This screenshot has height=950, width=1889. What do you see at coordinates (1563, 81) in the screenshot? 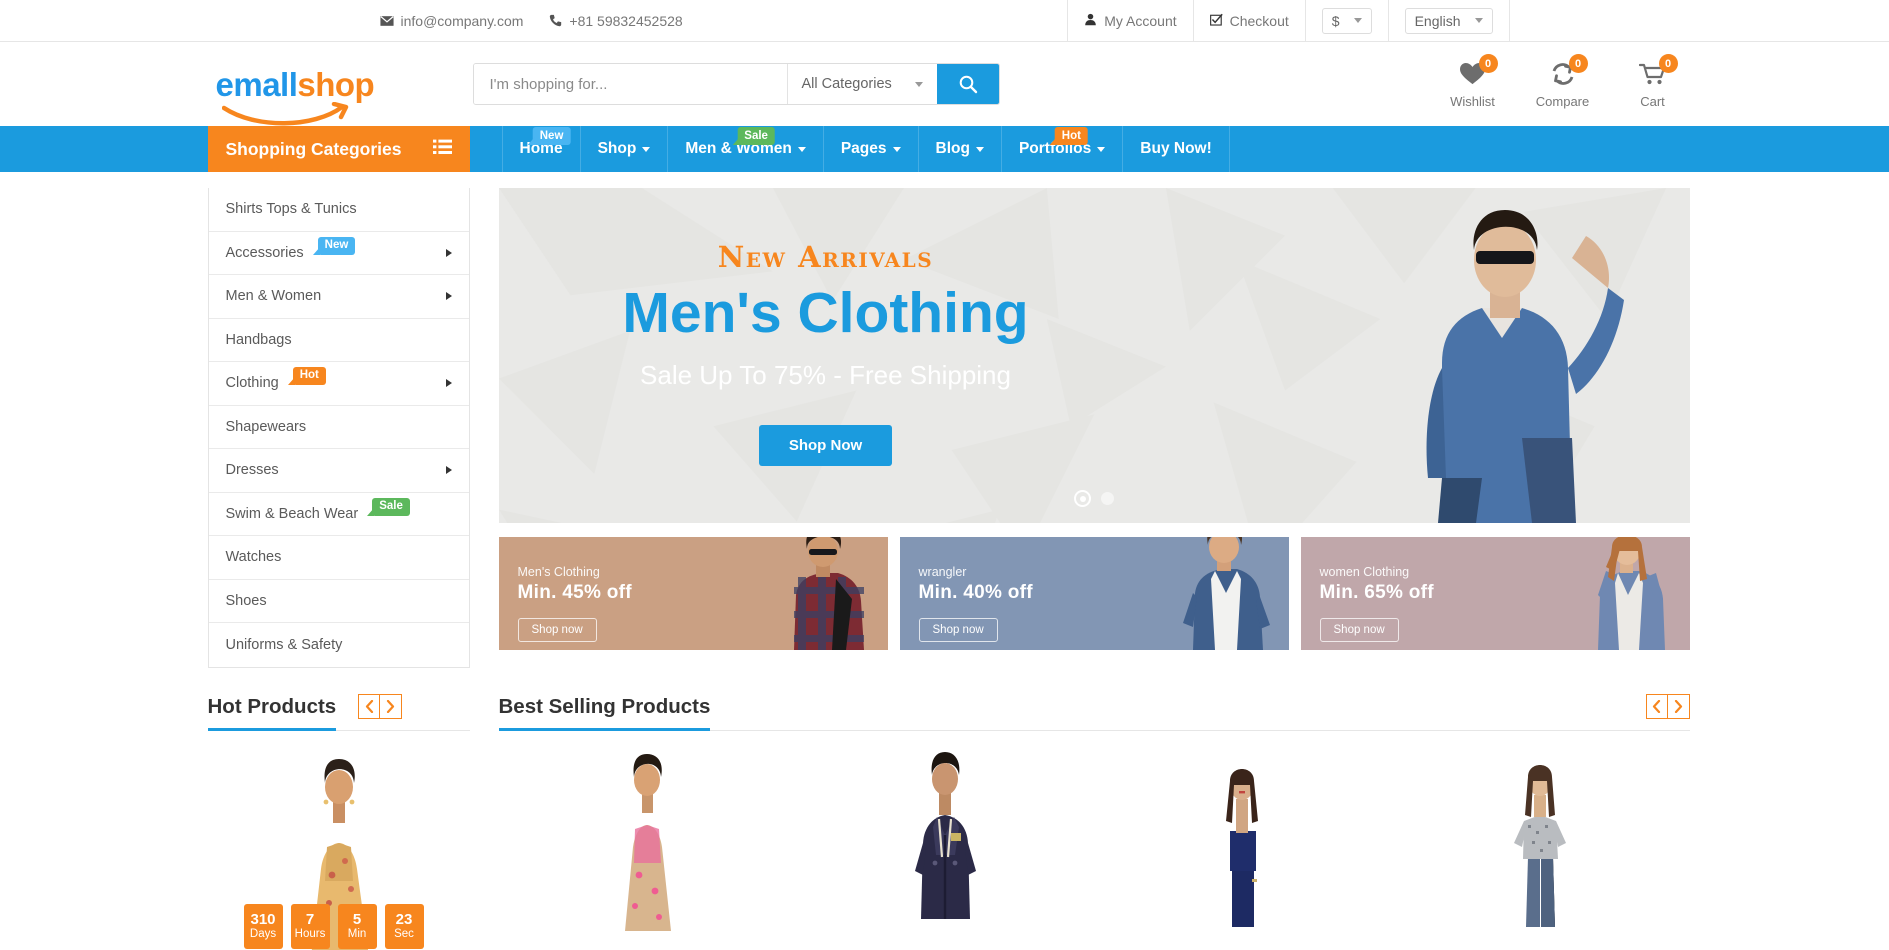
I see `compare-button: 0 Compare` at bounding box center [1563, 81].